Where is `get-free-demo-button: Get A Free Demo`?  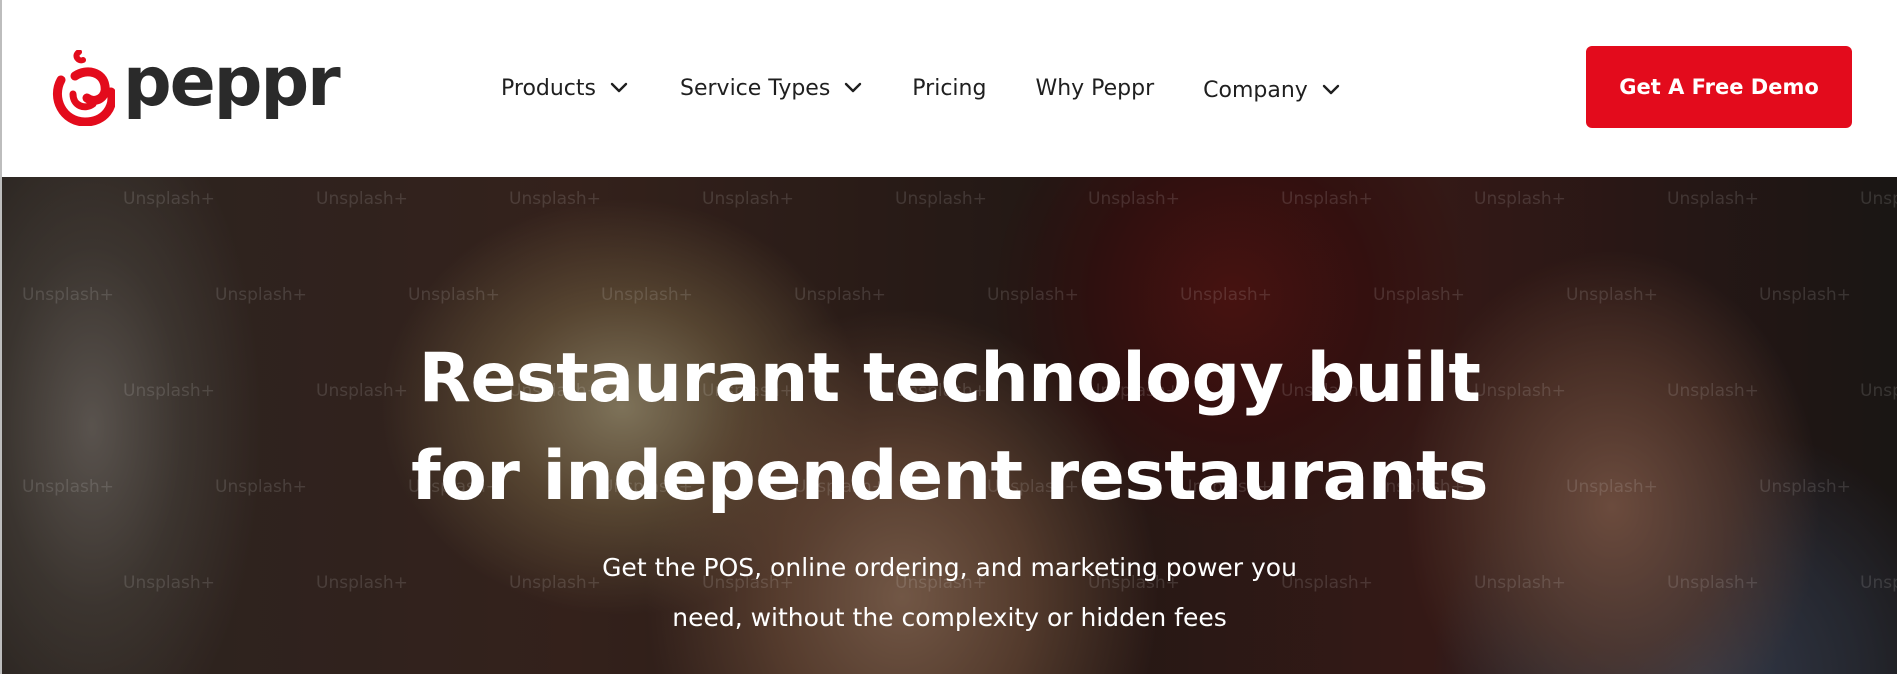 get-free-demo-button: Get A Free Demo is located at coordinates (1719, 87).